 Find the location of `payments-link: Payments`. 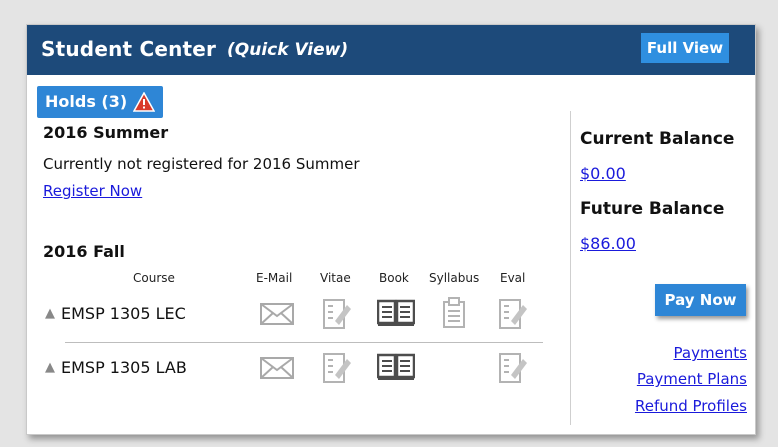

payments-link: Payments is located at coordinates (710, 353).